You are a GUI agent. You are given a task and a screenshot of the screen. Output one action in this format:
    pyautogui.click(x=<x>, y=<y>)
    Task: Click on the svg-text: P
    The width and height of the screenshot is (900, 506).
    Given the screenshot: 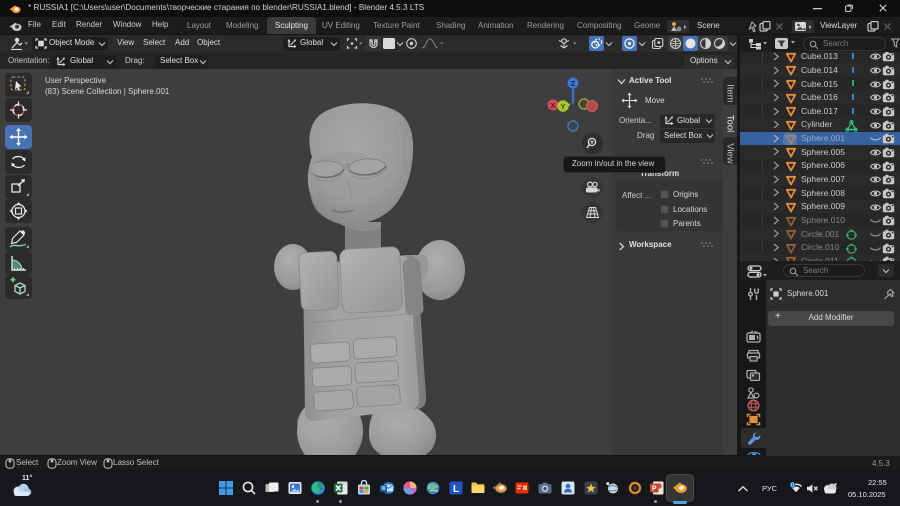 What is the action you would take?
    pyautogui.click(x=654, y=489)
    